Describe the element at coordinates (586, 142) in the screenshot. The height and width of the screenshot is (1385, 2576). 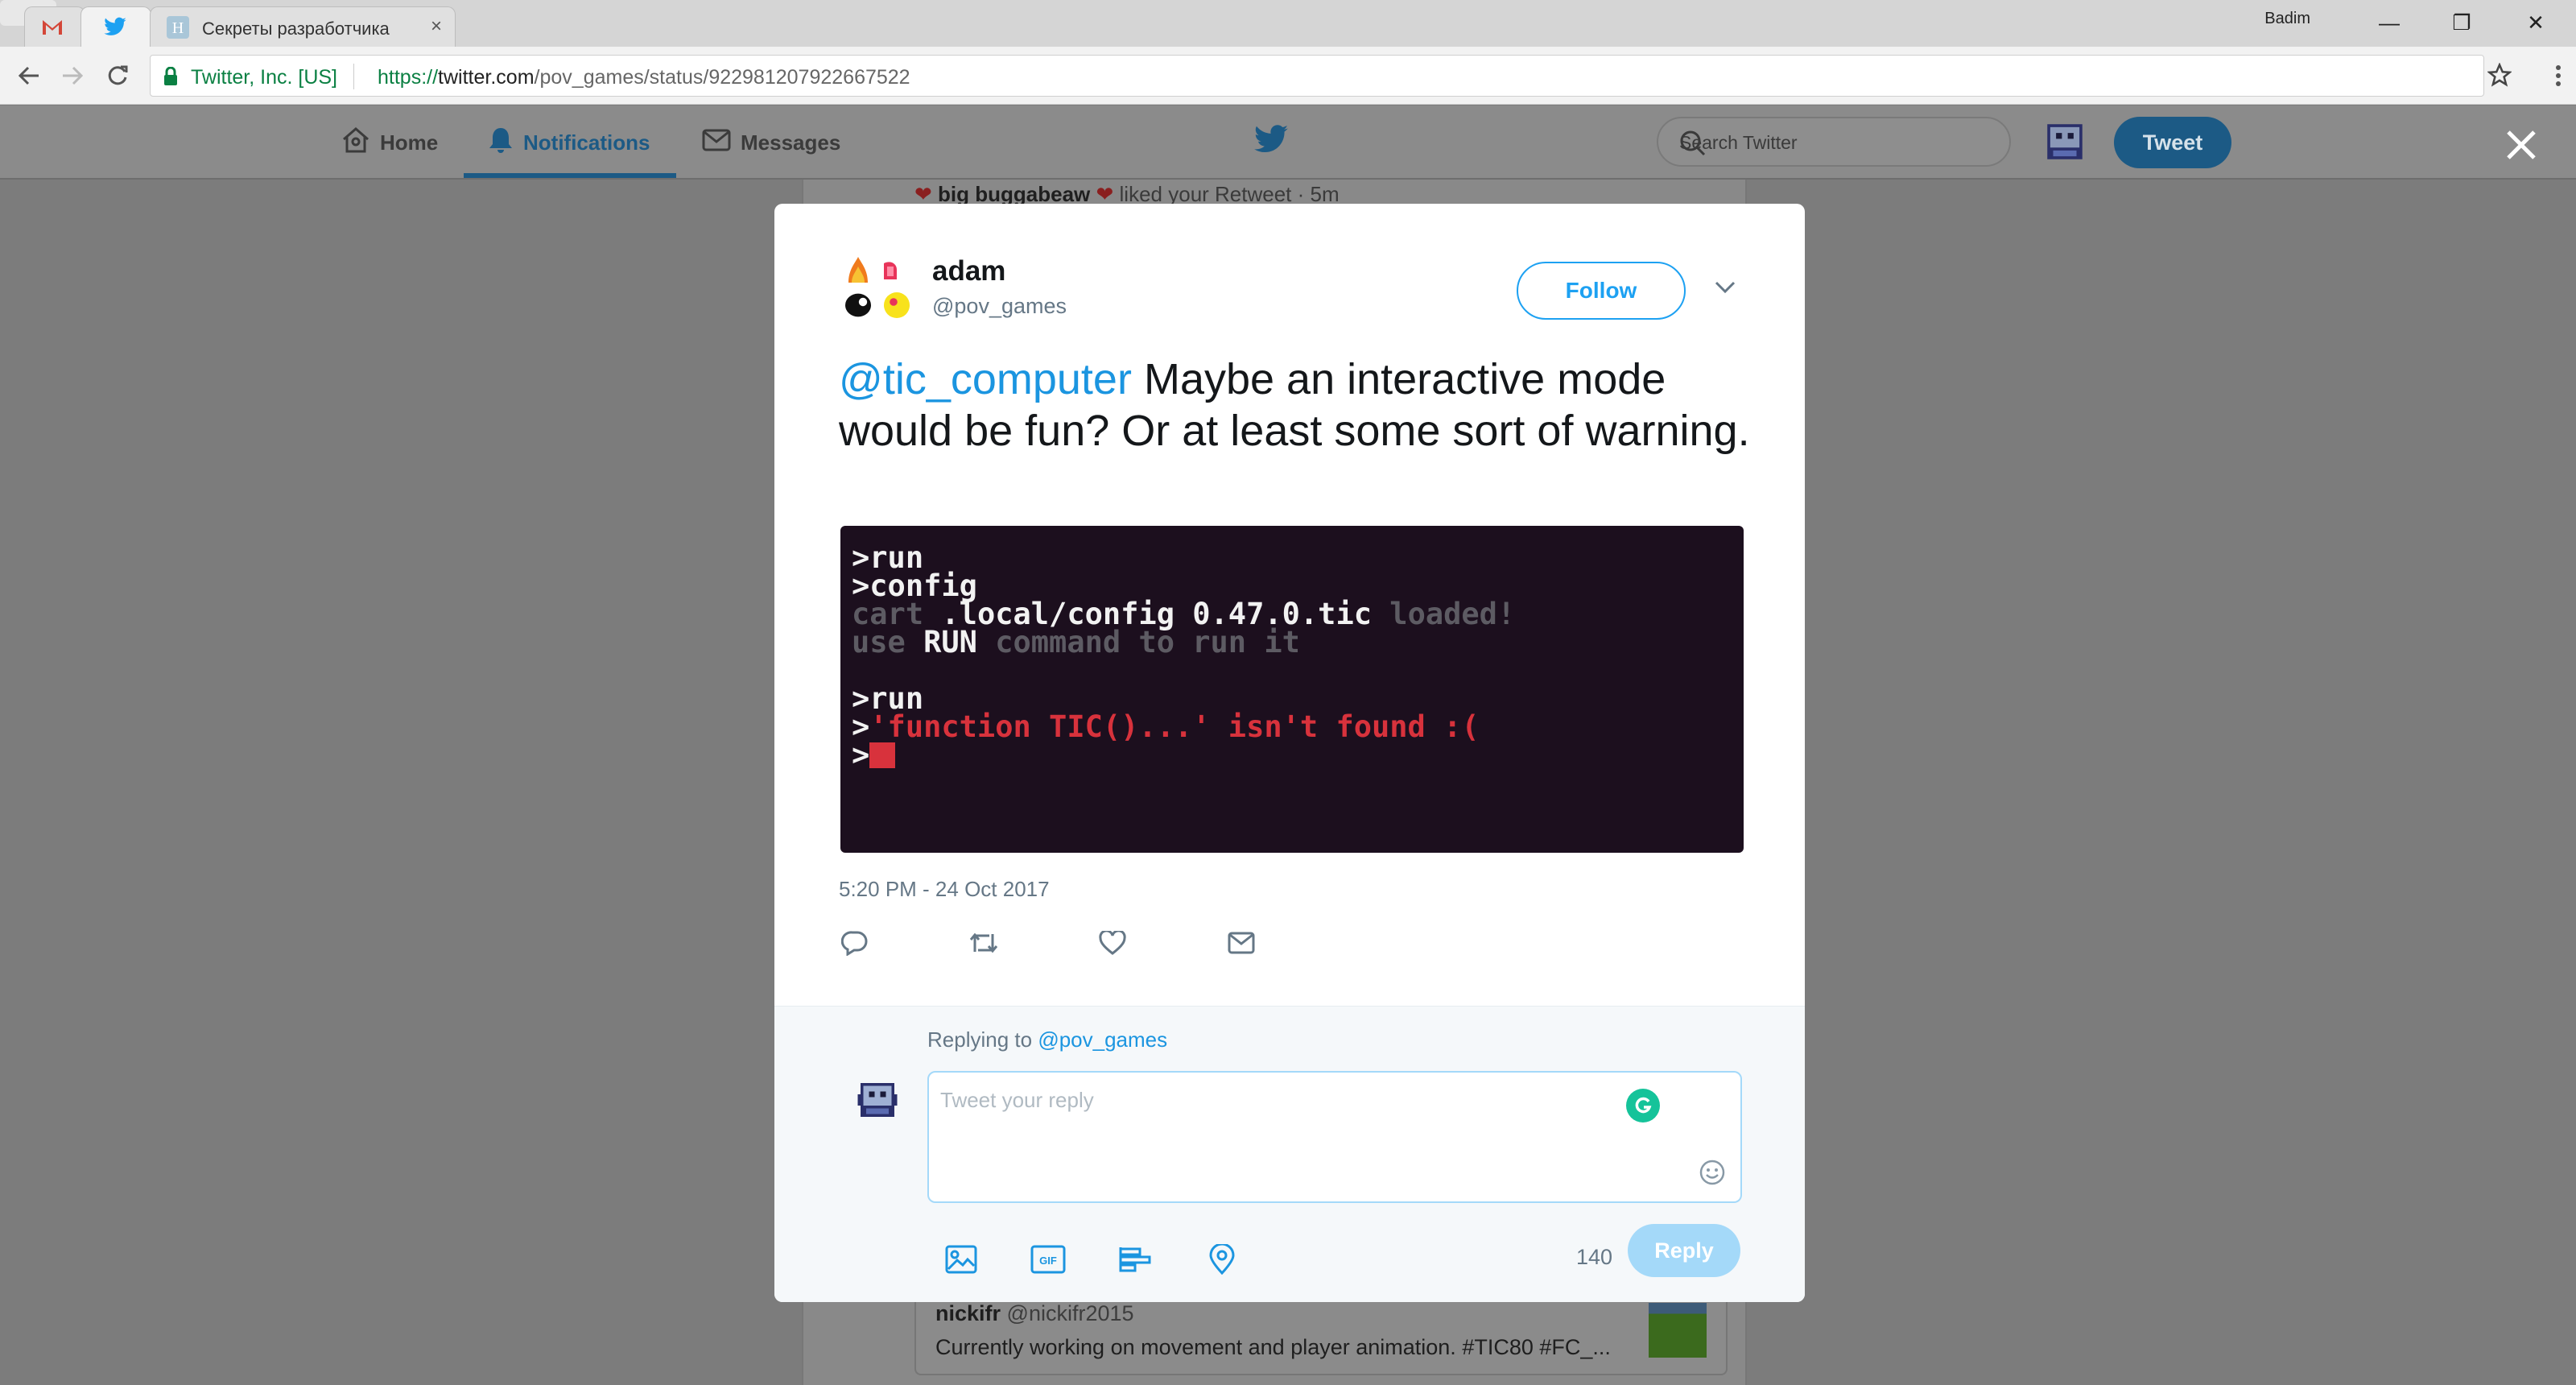
I see `nav-notifications-label: Notifications` at that location.